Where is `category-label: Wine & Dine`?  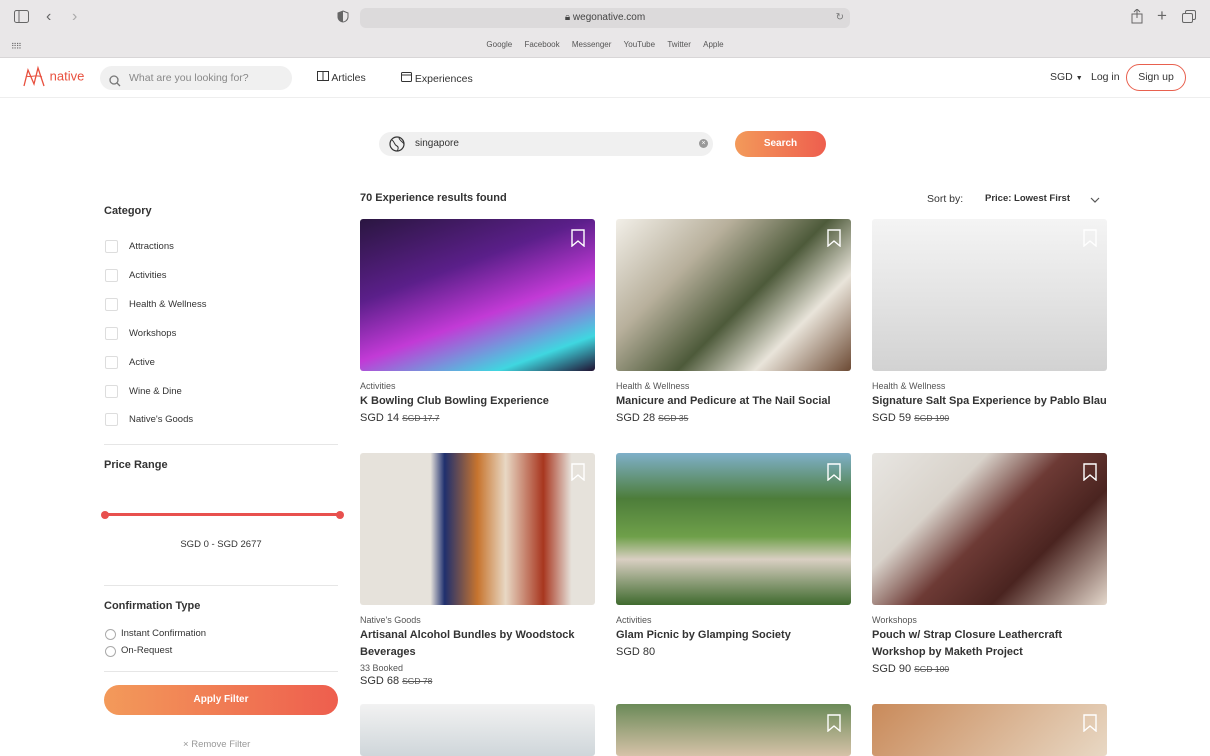 category-label: Wine & Dine is located at coordinates (155, 391).